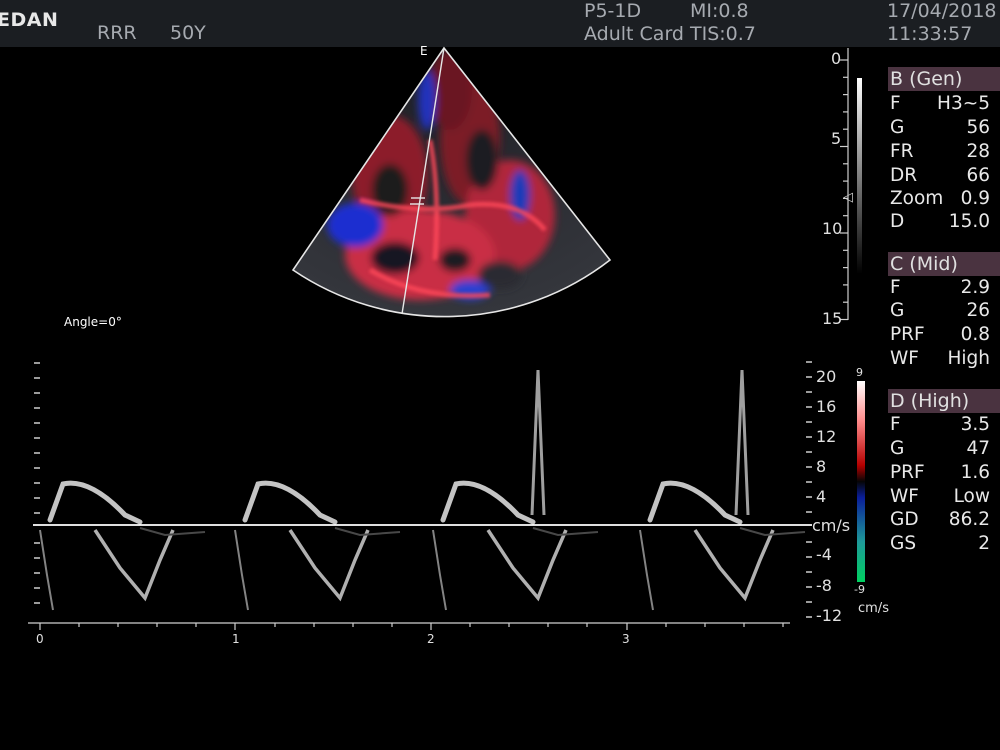 The width and height of the screenshot is (1000, 750). Describe the element at coordinates (940, 519) in the screenshot. I see `d-param-row: GD 86.2` at that location.